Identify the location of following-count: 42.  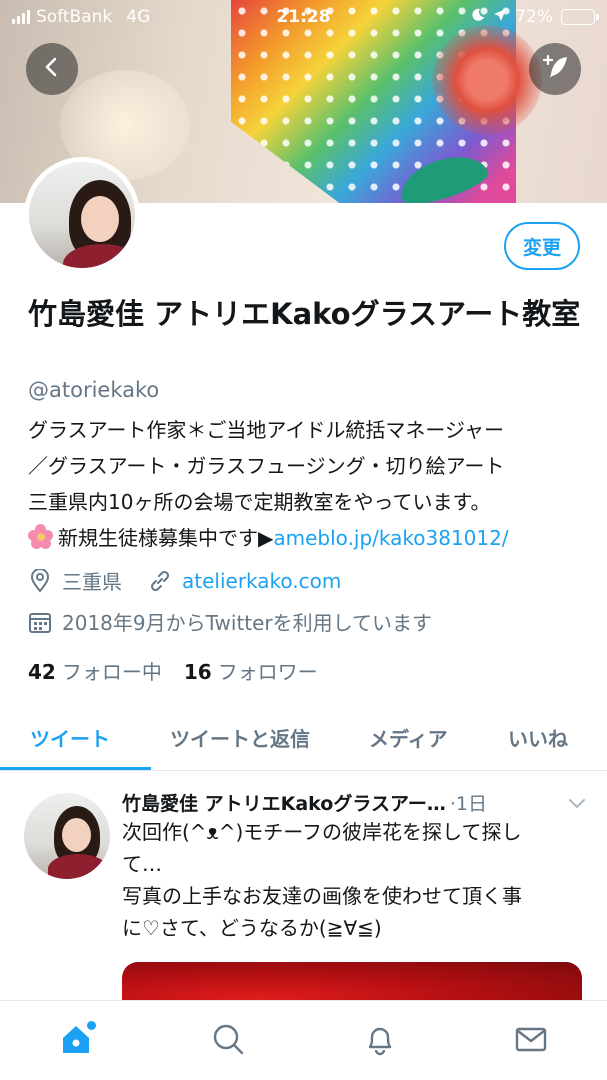
(42, 672).